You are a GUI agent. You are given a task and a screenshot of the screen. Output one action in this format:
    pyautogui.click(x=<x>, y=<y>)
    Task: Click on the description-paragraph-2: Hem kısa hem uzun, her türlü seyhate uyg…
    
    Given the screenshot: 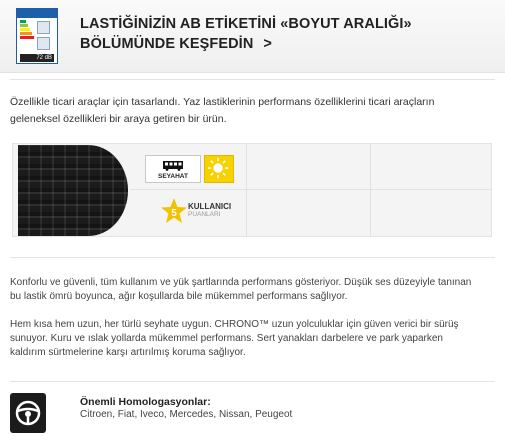 What is the action you would take?
    pyautogui.click(x=234, y=338)
    